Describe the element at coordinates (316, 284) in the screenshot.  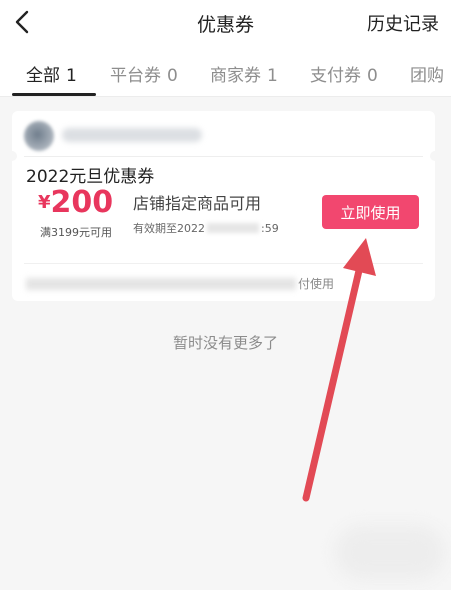
I see `rule-suffix: 付使用` at that location.